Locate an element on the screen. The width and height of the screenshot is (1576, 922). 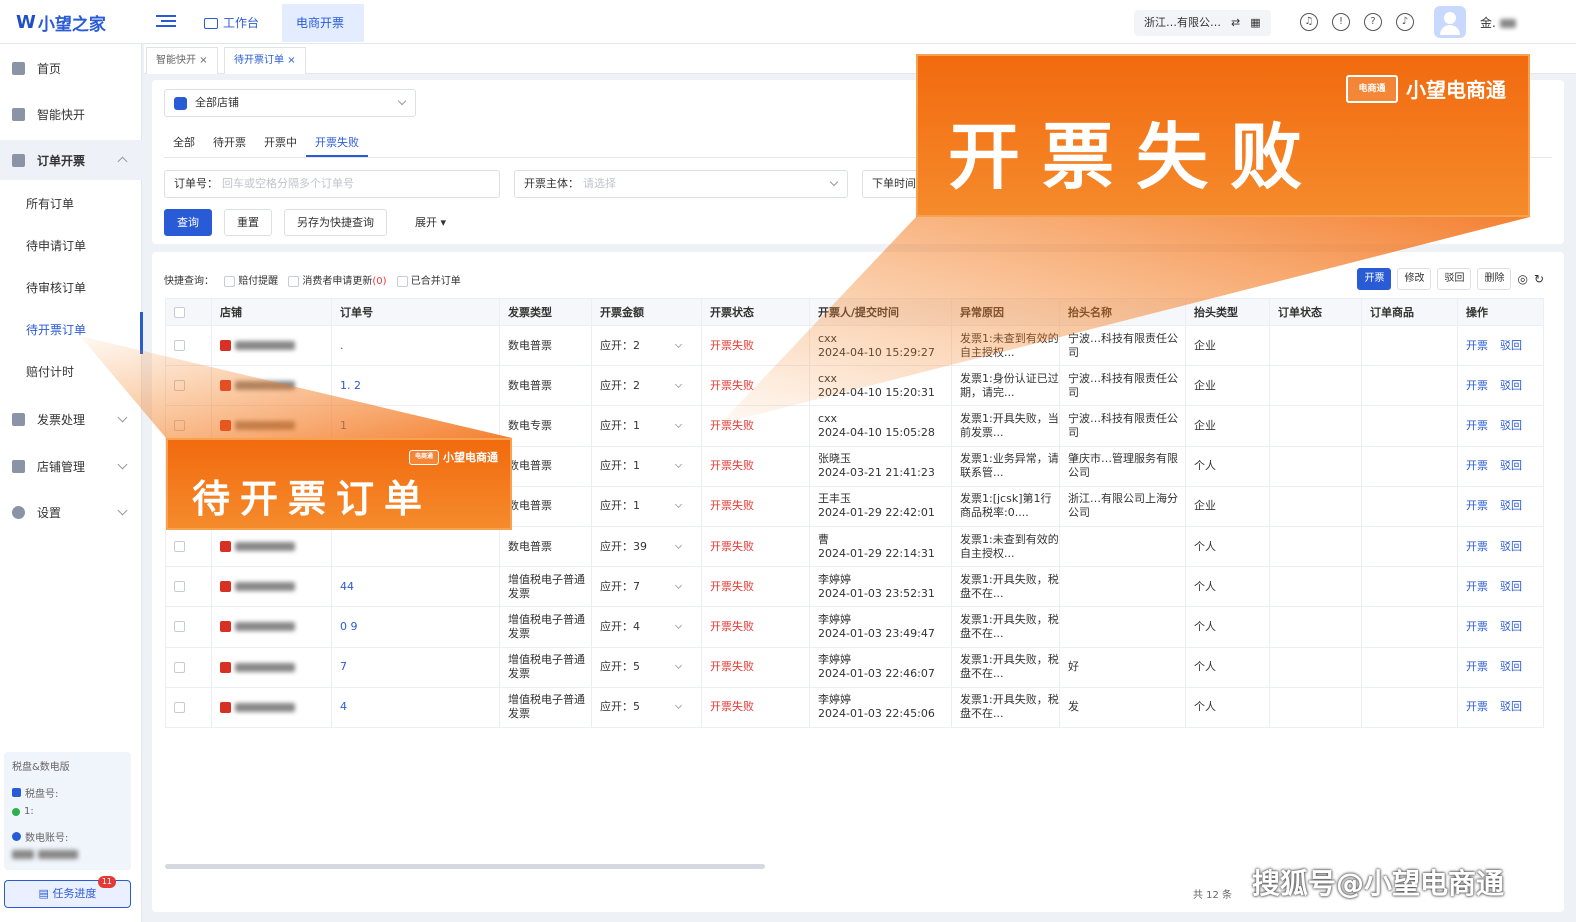
sidebar-sub-all-orders: 所有订单 is located at coordinates (71, 204).